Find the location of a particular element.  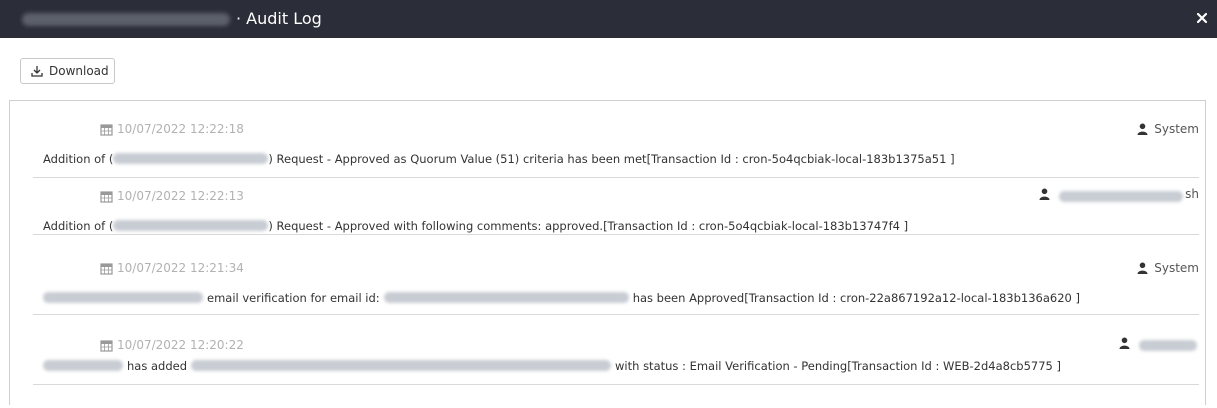

modal-header: · Audit Log is located at coordinates (608, 19).